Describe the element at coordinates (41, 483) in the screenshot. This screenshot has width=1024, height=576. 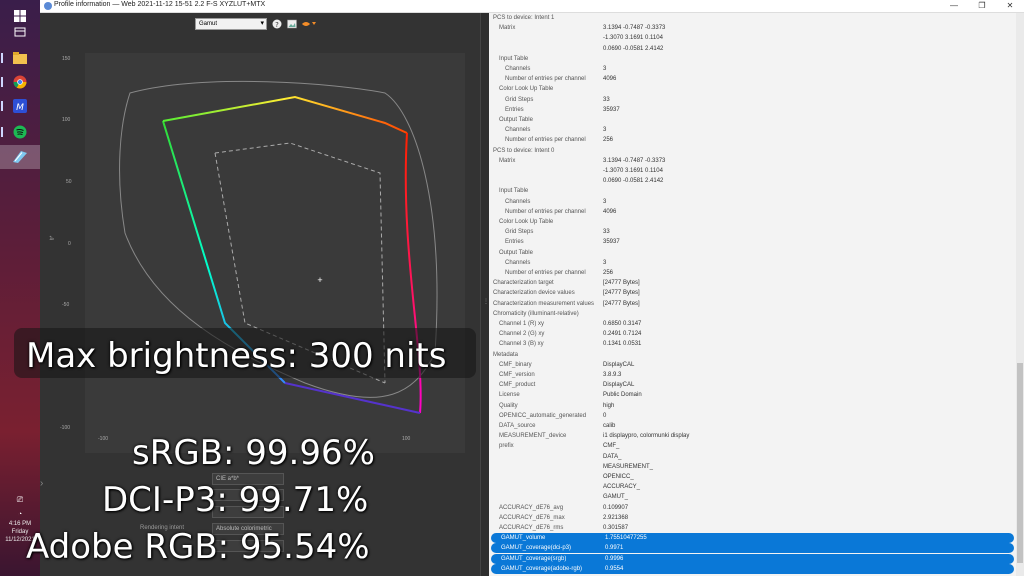
I see `chevron-right-icon: ›` at that location.